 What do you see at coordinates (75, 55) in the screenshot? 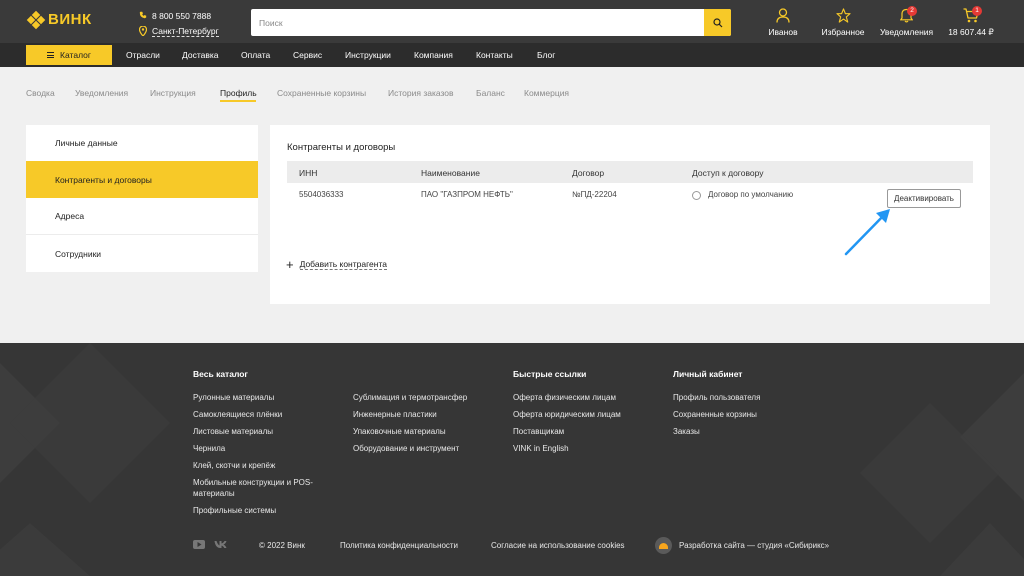
I see `catalog-label: Каталог` at bounding box center [75, 55].